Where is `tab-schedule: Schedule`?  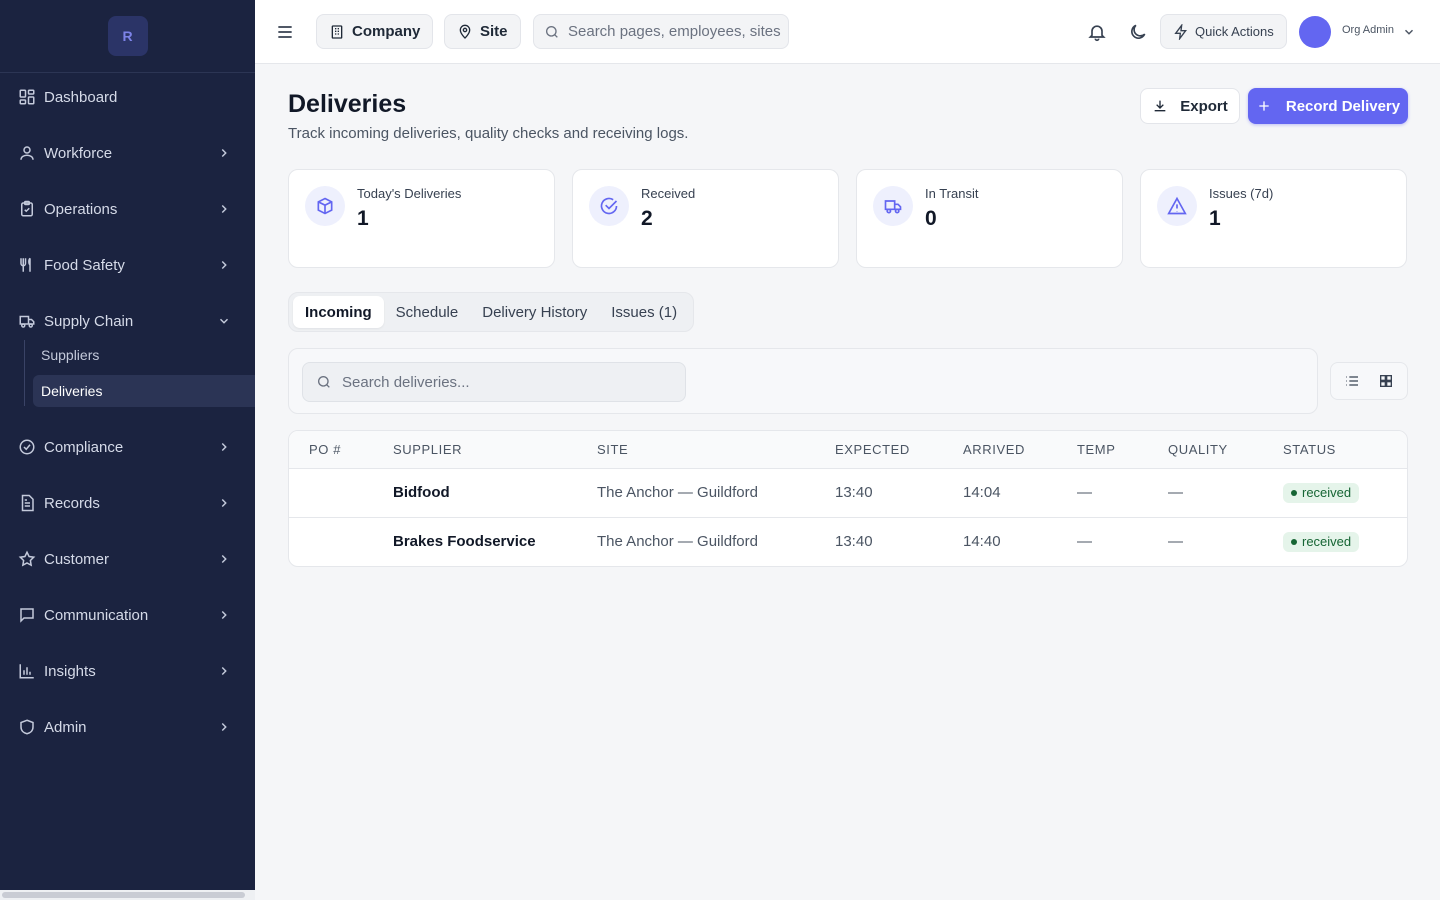 tab-schedule: Schedule is located at coordinates (427, 312).